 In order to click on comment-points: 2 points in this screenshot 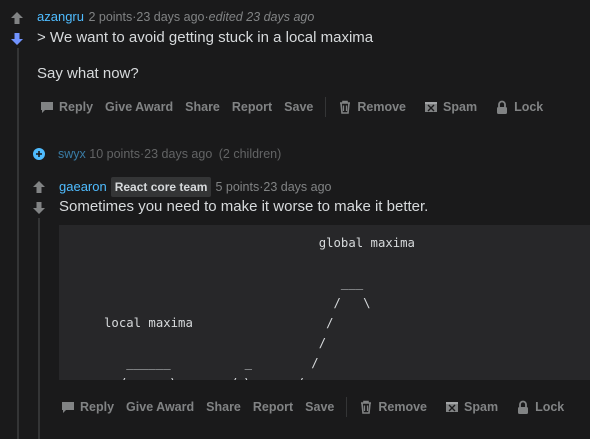, I will do `click(110, 17)`.